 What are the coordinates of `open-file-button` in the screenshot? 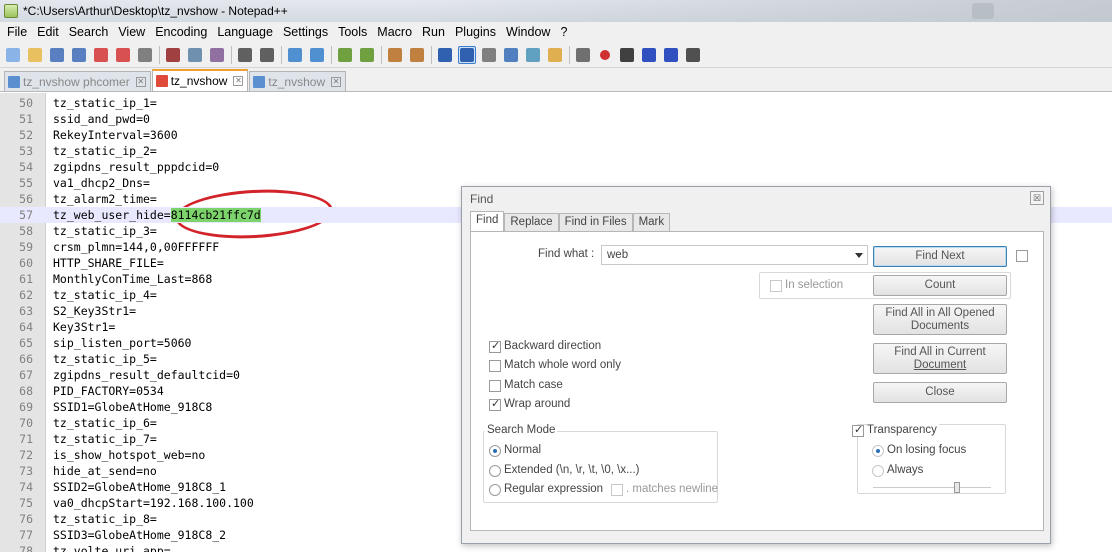 It's located at (35, 55).